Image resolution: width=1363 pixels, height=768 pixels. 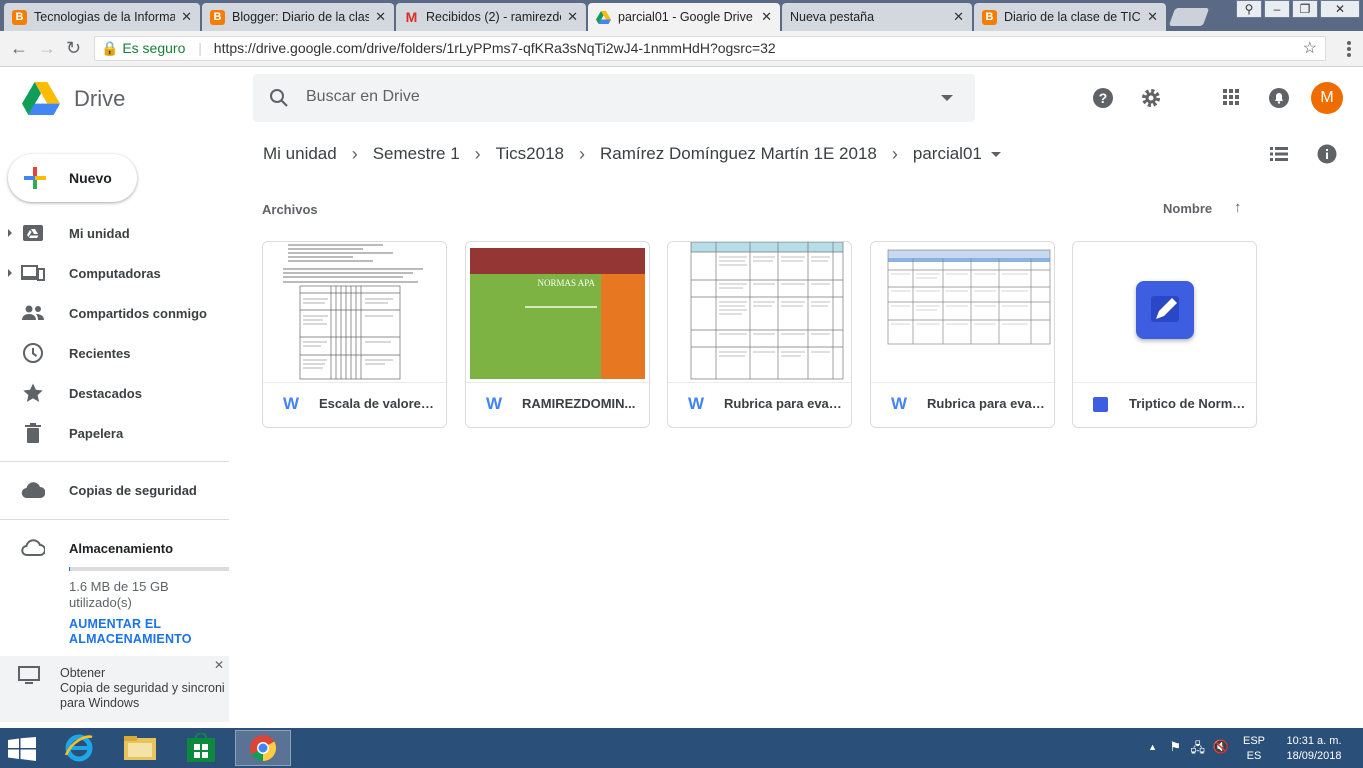 What do you see at coordinates (411, 17) in the screenshot?
I see `gmail-icon: M` at bounding box center [411, 17].